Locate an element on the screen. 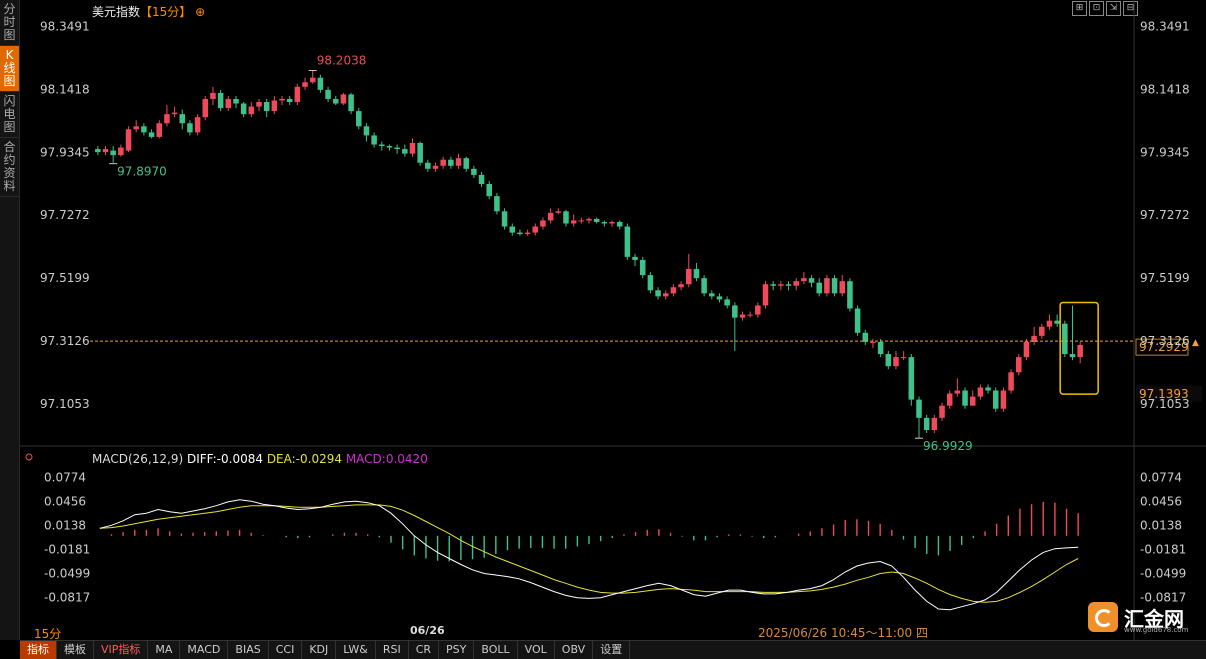 Image resolution: width=1206 pixels, height=659 pixels. macd-left-tick-label: 0.0456 is located at coordinates (65, 501).